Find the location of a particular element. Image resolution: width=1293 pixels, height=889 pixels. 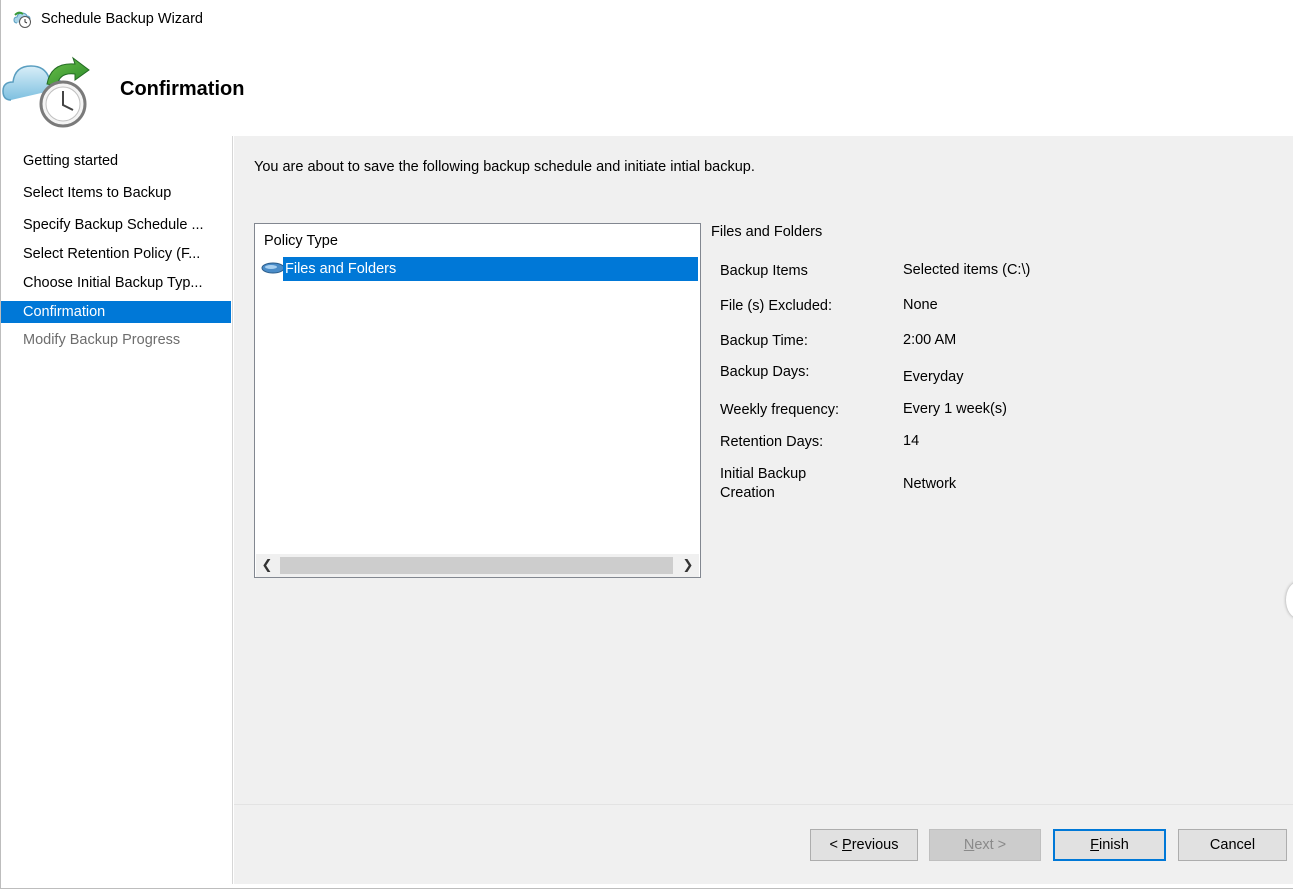

previous-mnemonic: P is located at coordinates (847, 845).